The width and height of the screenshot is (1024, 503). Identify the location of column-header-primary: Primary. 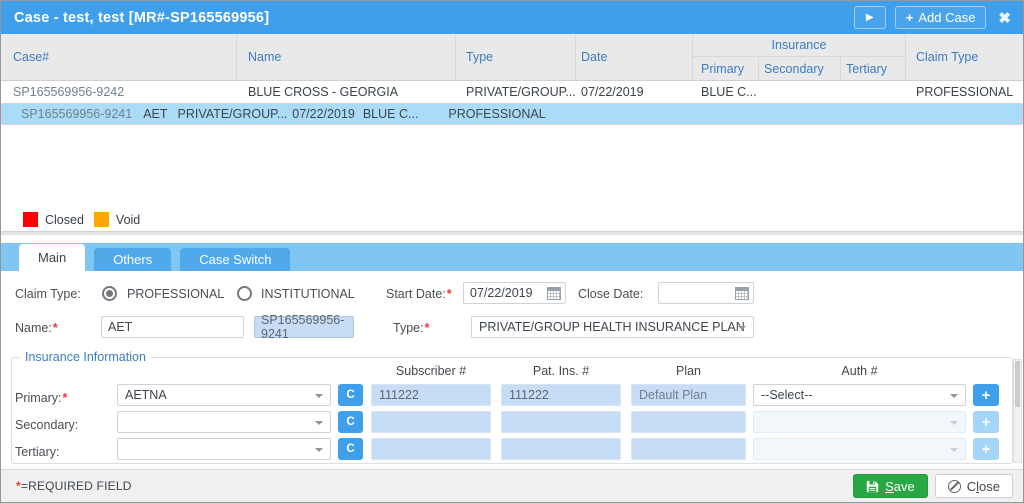
(726, 68).